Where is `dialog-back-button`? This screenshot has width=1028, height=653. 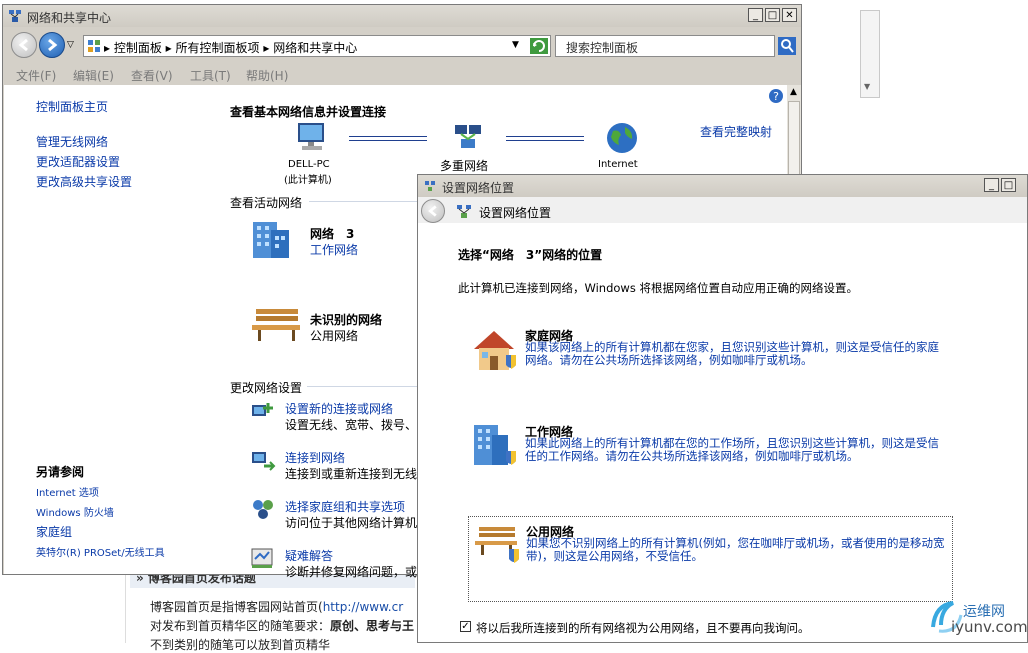
dialog-back-button is located at coordinates (433, 211).